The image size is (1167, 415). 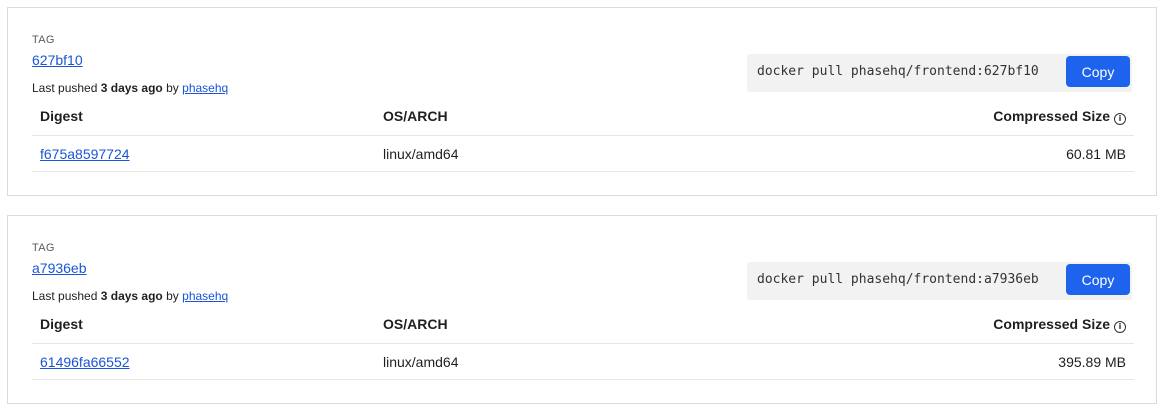 What do you see at coordinates (85, 154) in the screenshot?
I see `digest-link: f675a8597724` at bounding box center [85, 154].